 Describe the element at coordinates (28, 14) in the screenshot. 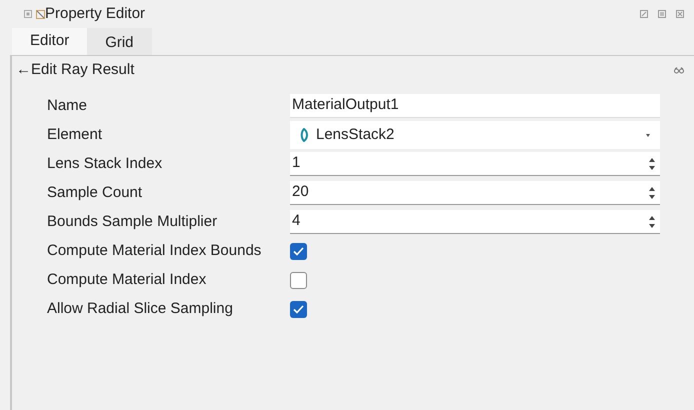

I see `pin-icon` at that location.